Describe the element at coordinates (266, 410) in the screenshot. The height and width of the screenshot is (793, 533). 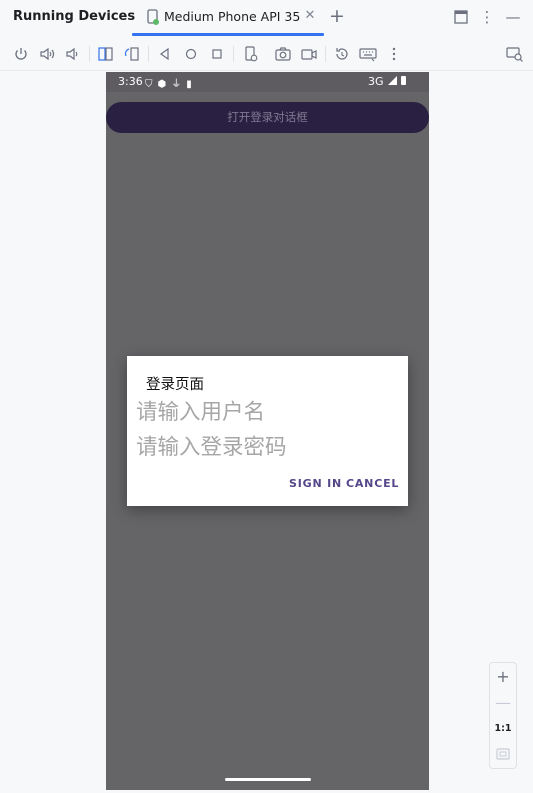
I see `username-input: 请输入用户名` at that location.